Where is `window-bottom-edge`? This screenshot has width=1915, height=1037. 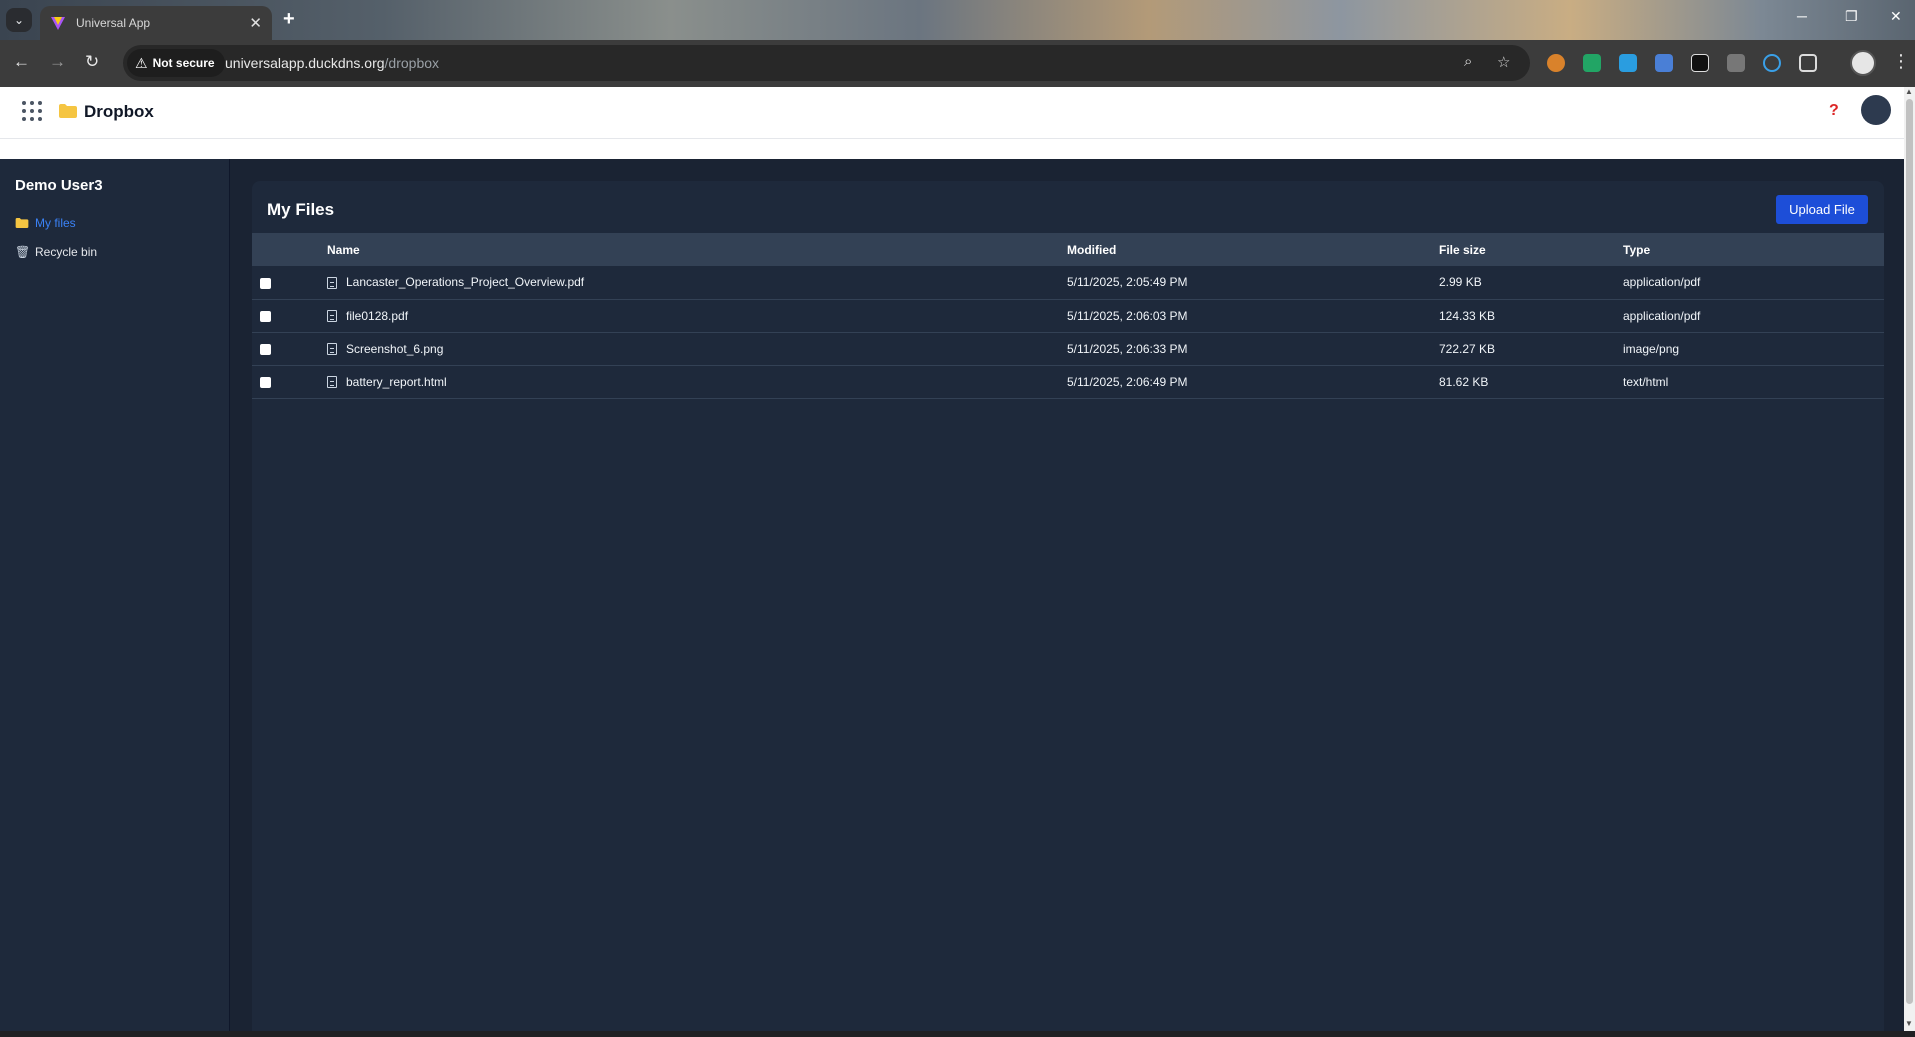 window-bottom-edge is located at coordinates (957, 1034).